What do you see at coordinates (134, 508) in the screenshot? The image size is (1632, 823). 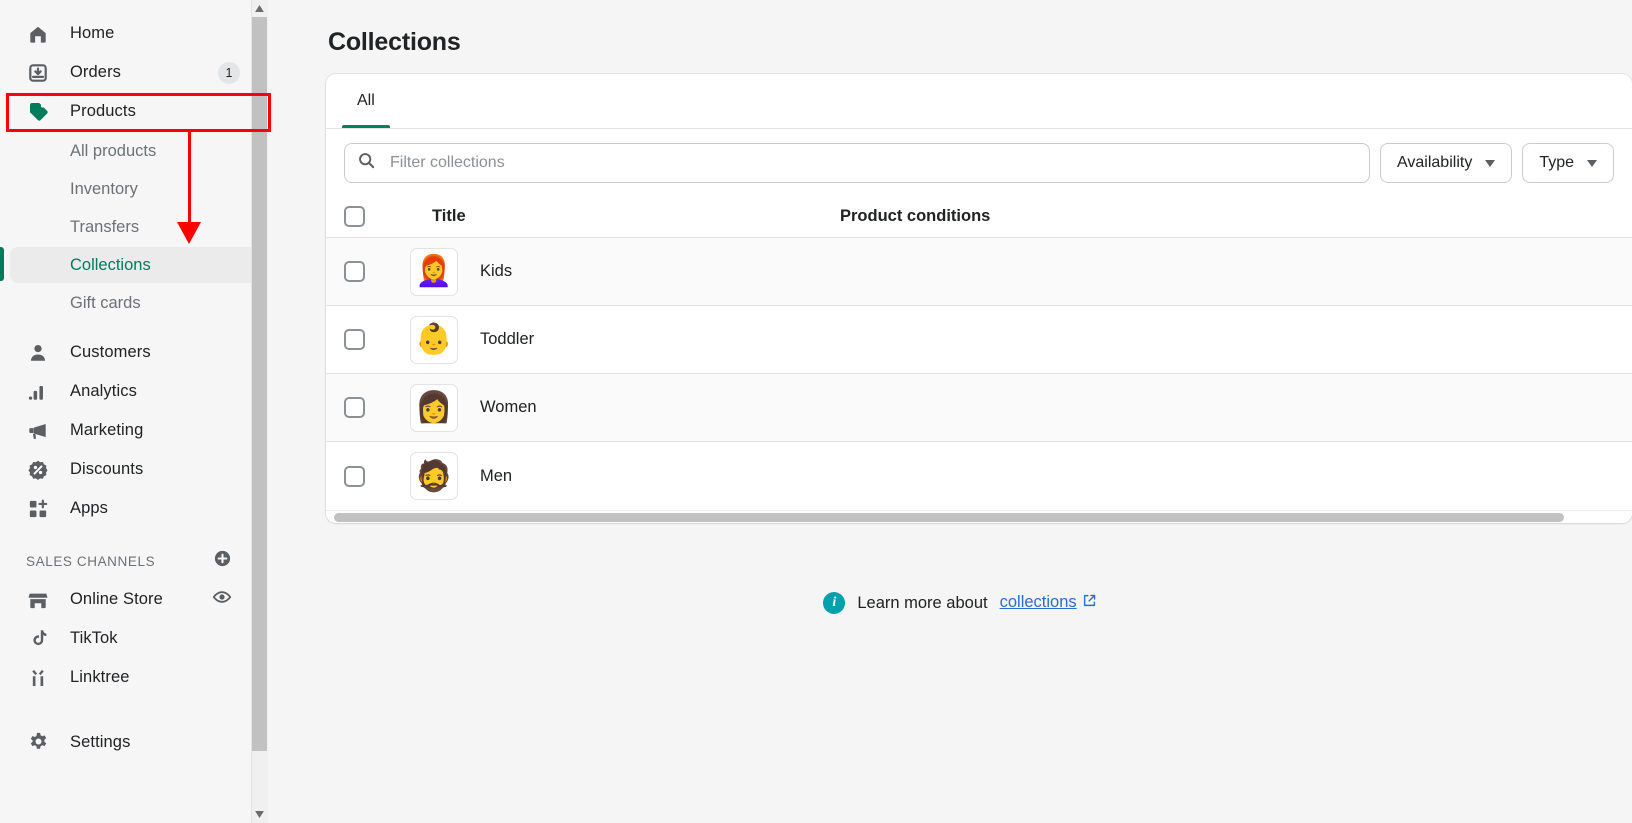 I see `sidebar-item-apps: Apps` at bounding box center [134, 508].